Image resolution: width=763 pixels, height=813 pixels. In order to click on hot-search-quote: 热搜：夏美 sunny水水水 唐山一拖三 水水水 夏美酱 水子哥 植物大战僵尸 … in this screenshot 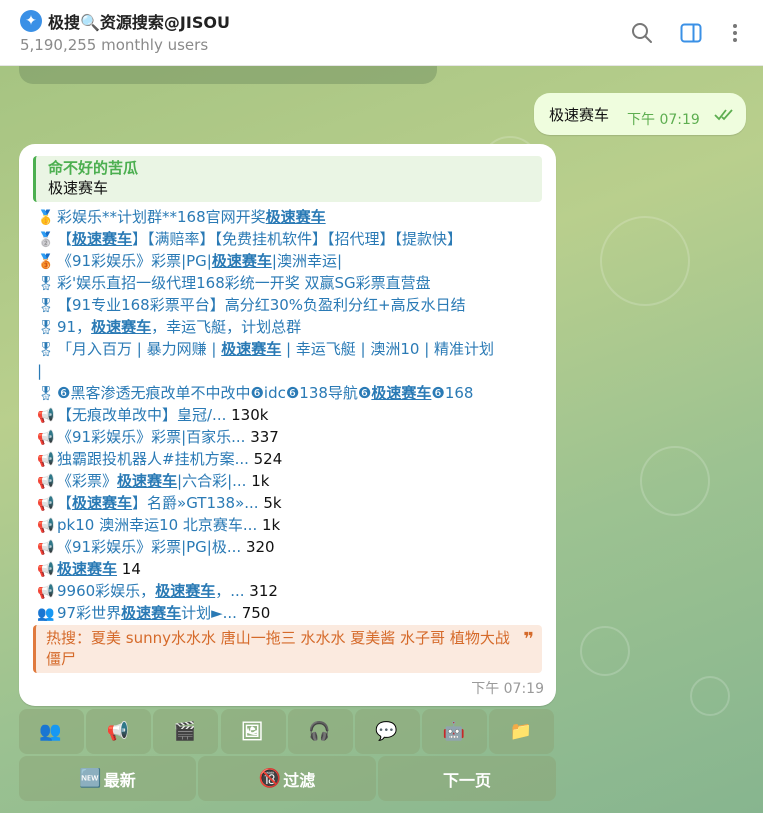, I will do `click(287, 649)`.